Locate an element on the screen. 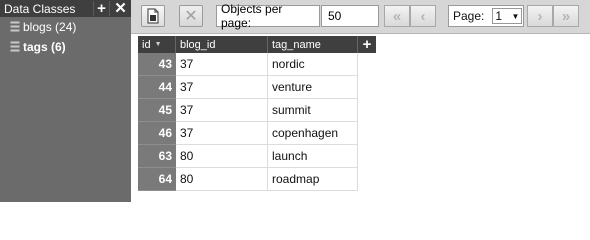 This screenshot has width=590, height=240. column-header-tag-name: tag_name is located at coordinates (313, 44).